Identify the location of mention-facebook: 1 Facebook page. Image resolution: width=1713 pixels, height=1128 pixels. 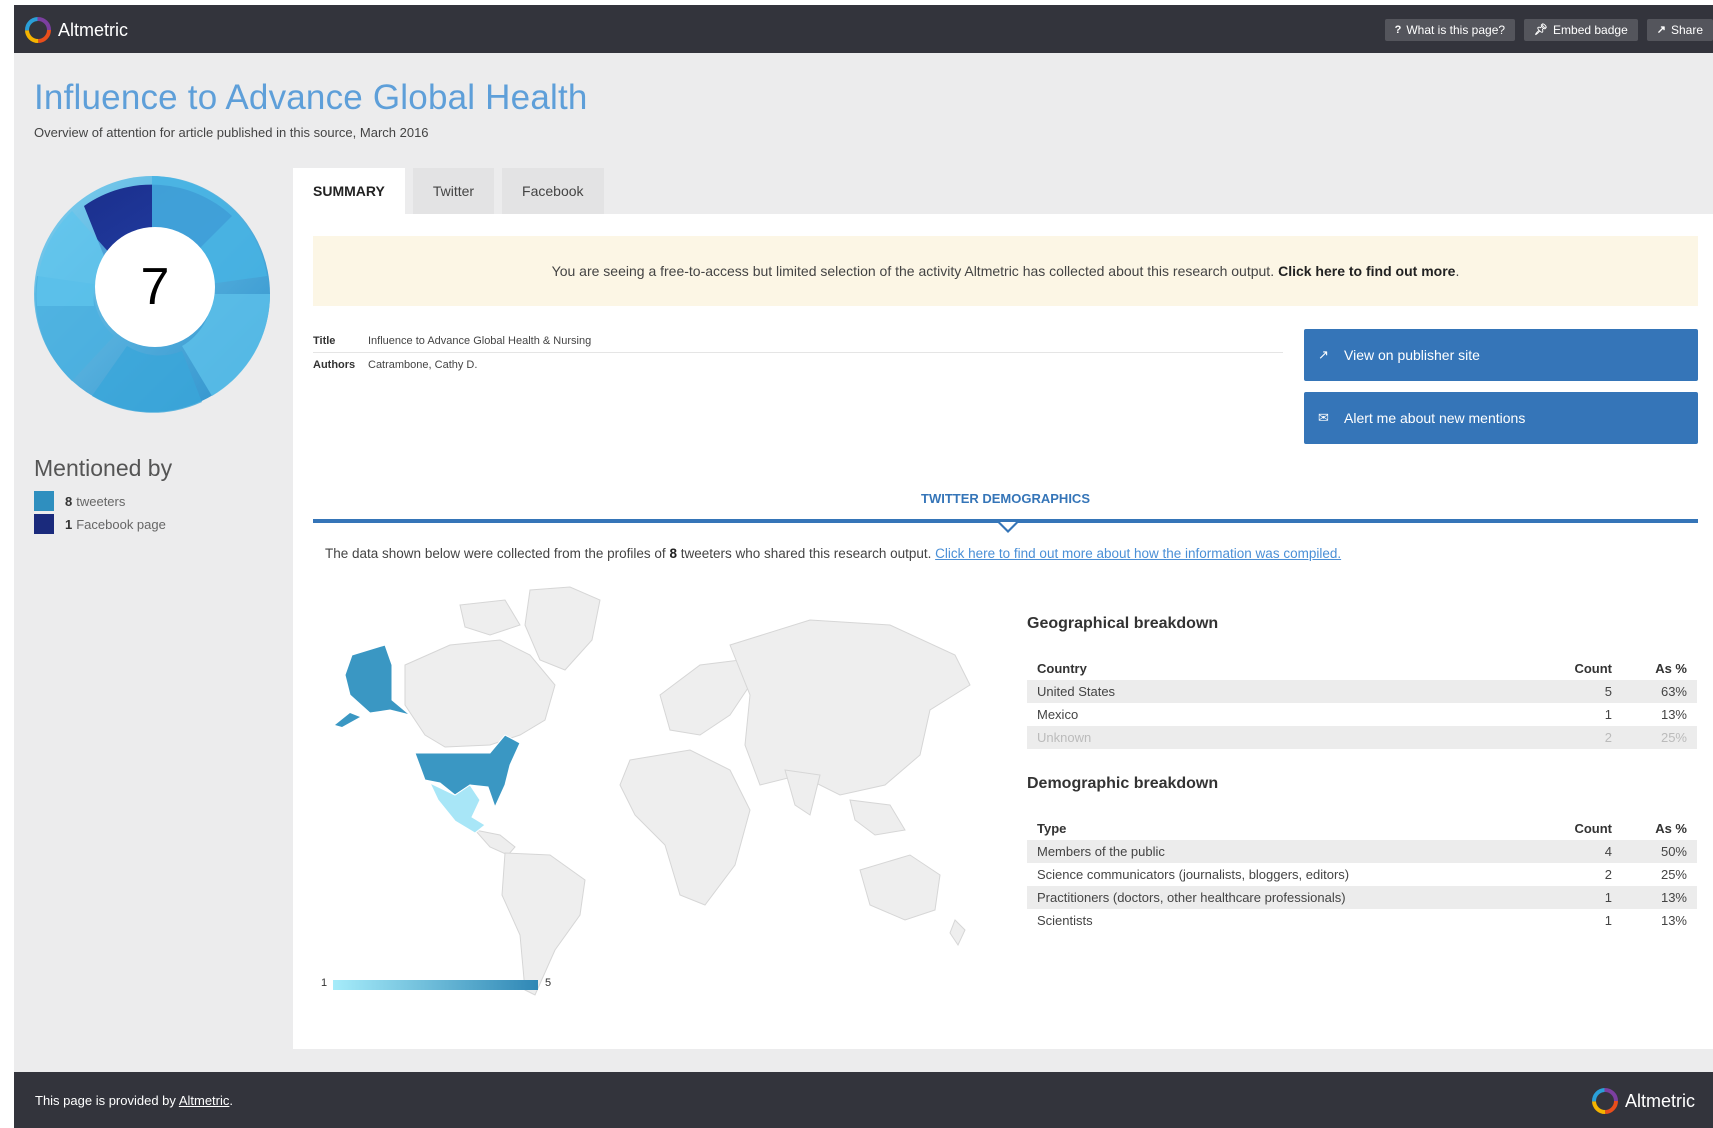
(100, 524).